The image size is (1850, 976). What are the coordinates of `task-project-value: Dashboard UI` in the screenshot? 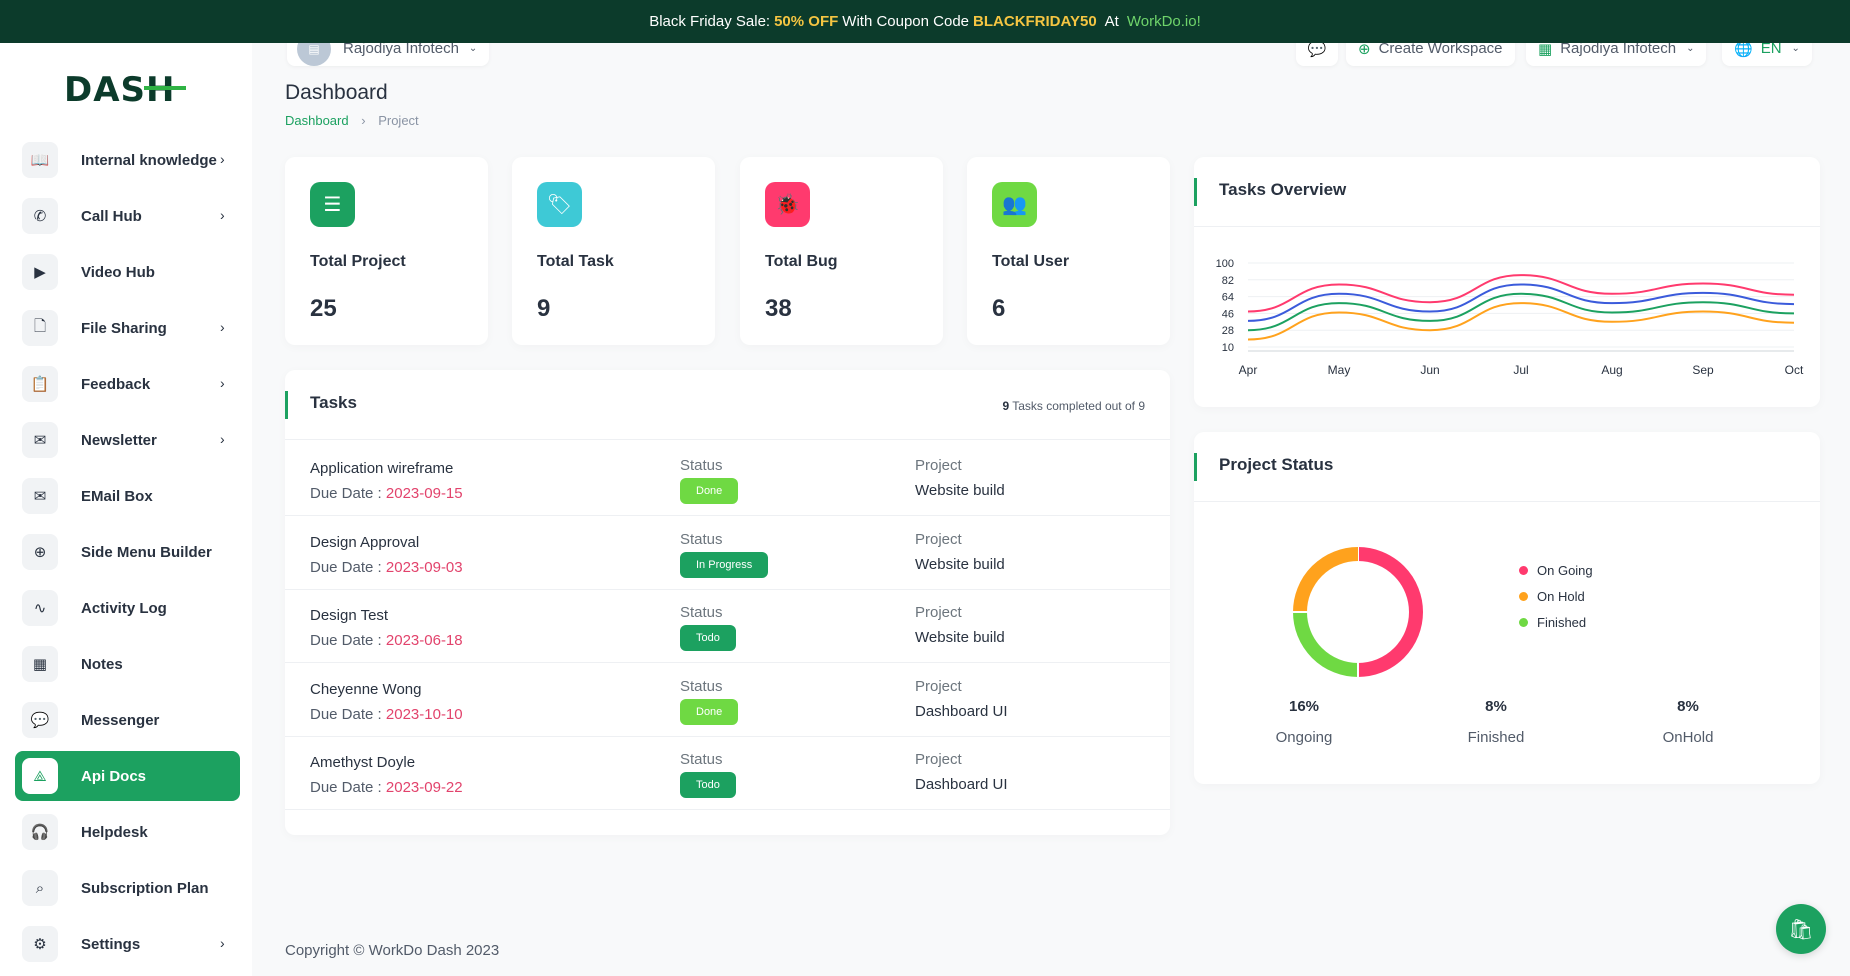 It's located at (961, 711).